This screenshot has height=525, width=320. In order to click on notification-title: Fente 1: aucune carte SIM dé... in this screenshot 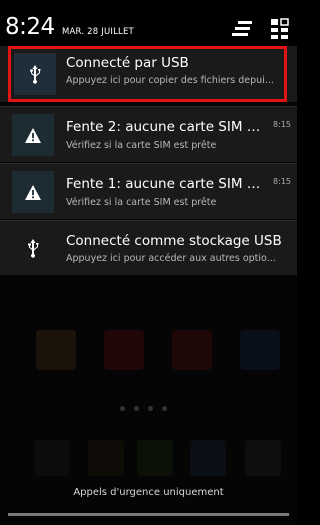, I will do `click(165, 184)`.